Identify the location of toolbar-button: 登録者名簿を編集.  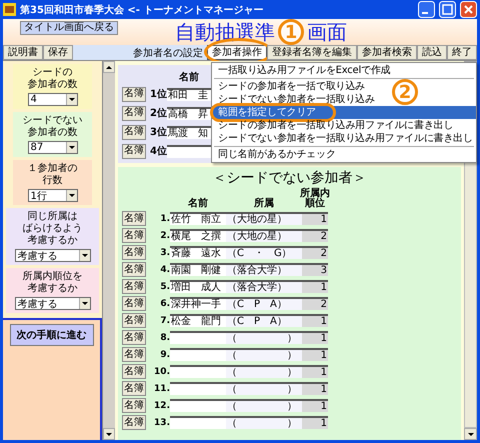
(312, 52).